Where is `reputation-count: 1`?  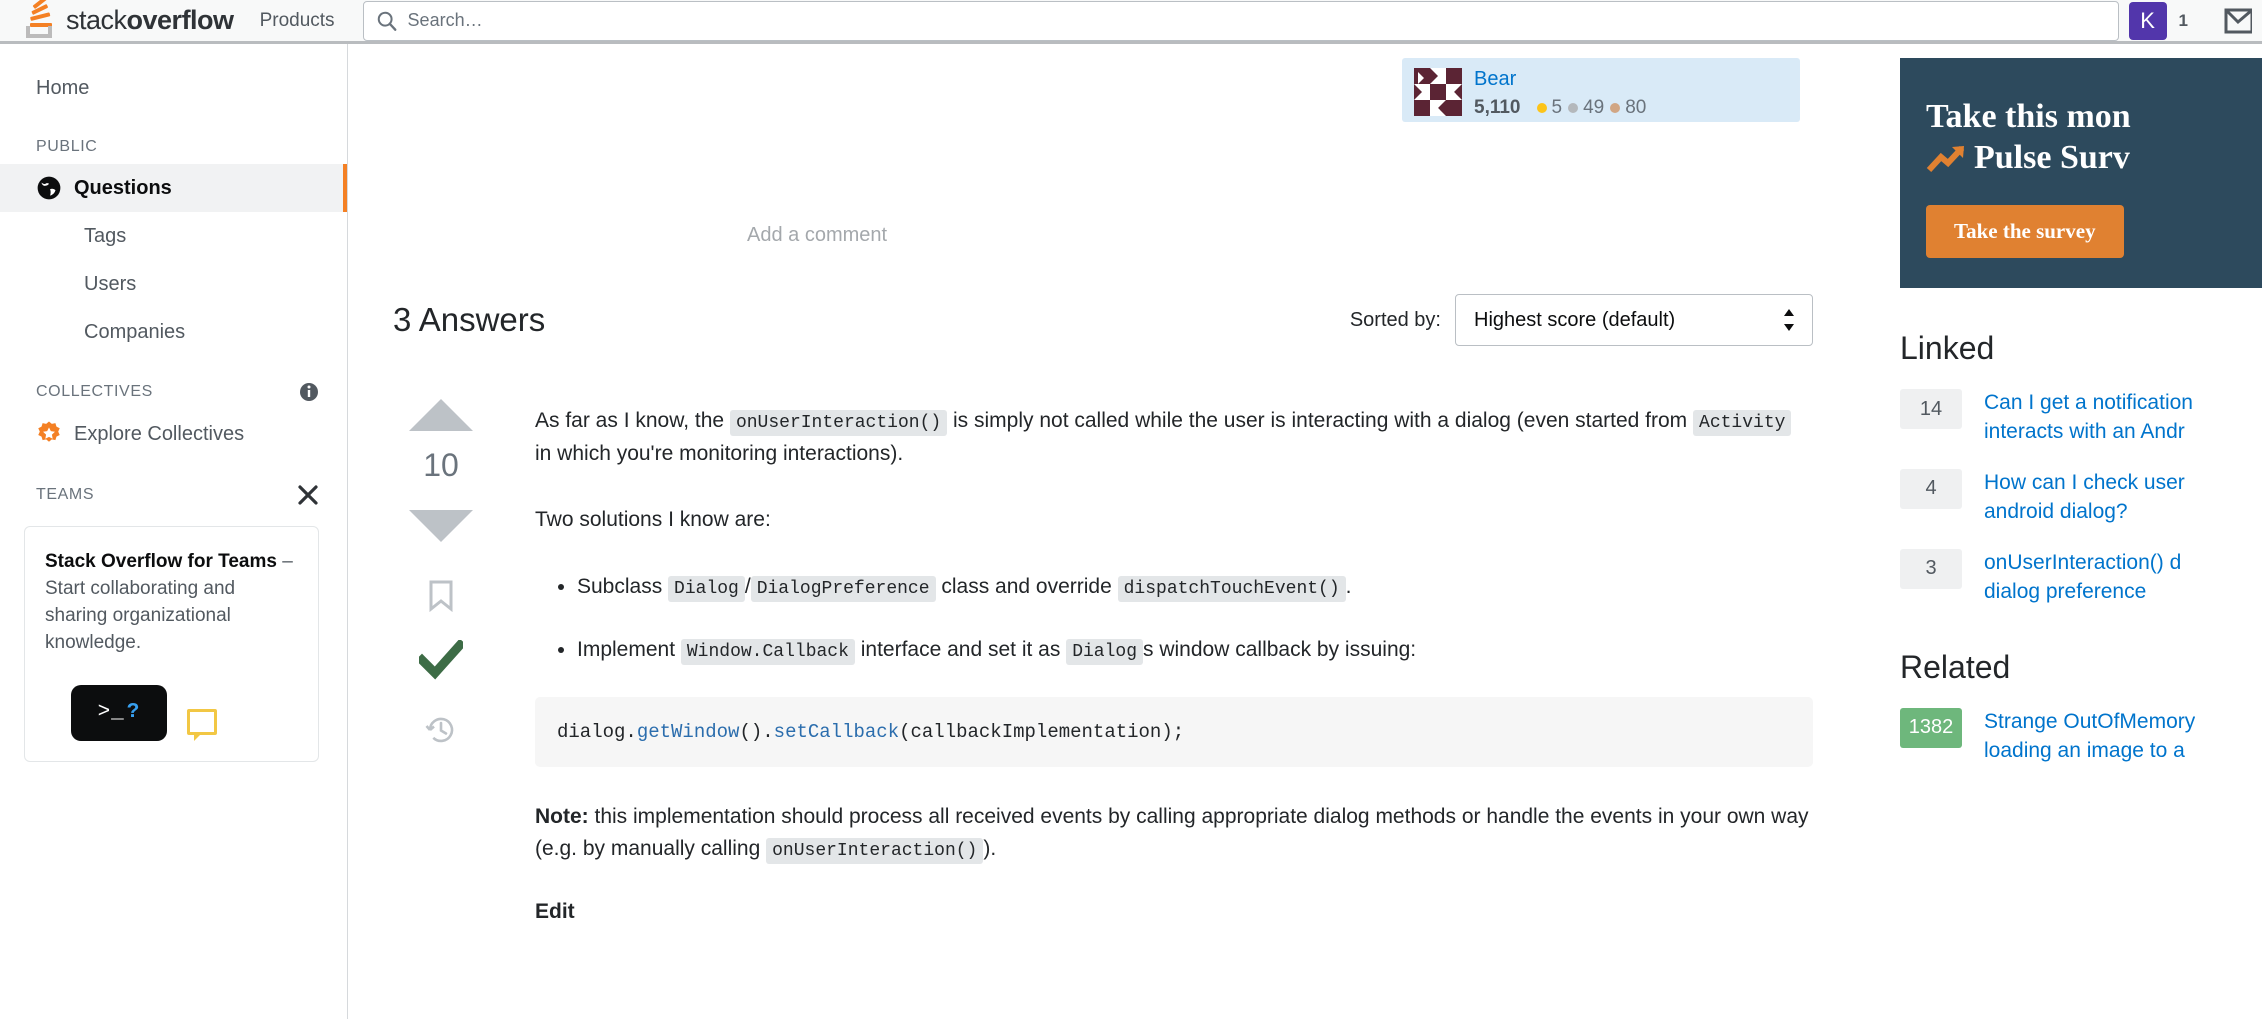 reputation-count: 1 is located at coordinates (2183, 20).